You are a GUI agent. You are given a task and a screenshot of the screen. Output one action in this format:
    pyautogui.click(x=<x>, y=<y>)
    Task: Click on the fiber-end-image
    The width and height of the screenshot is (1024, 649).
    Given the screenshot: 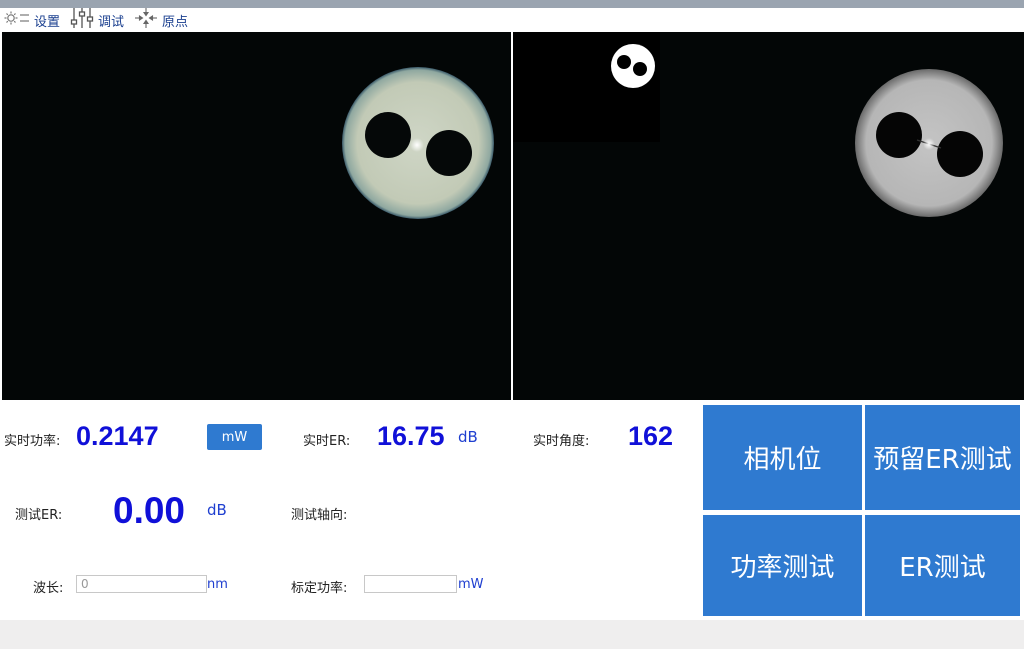 What is the action you would take?
    pyautogui.click(x=418, y=143)
    